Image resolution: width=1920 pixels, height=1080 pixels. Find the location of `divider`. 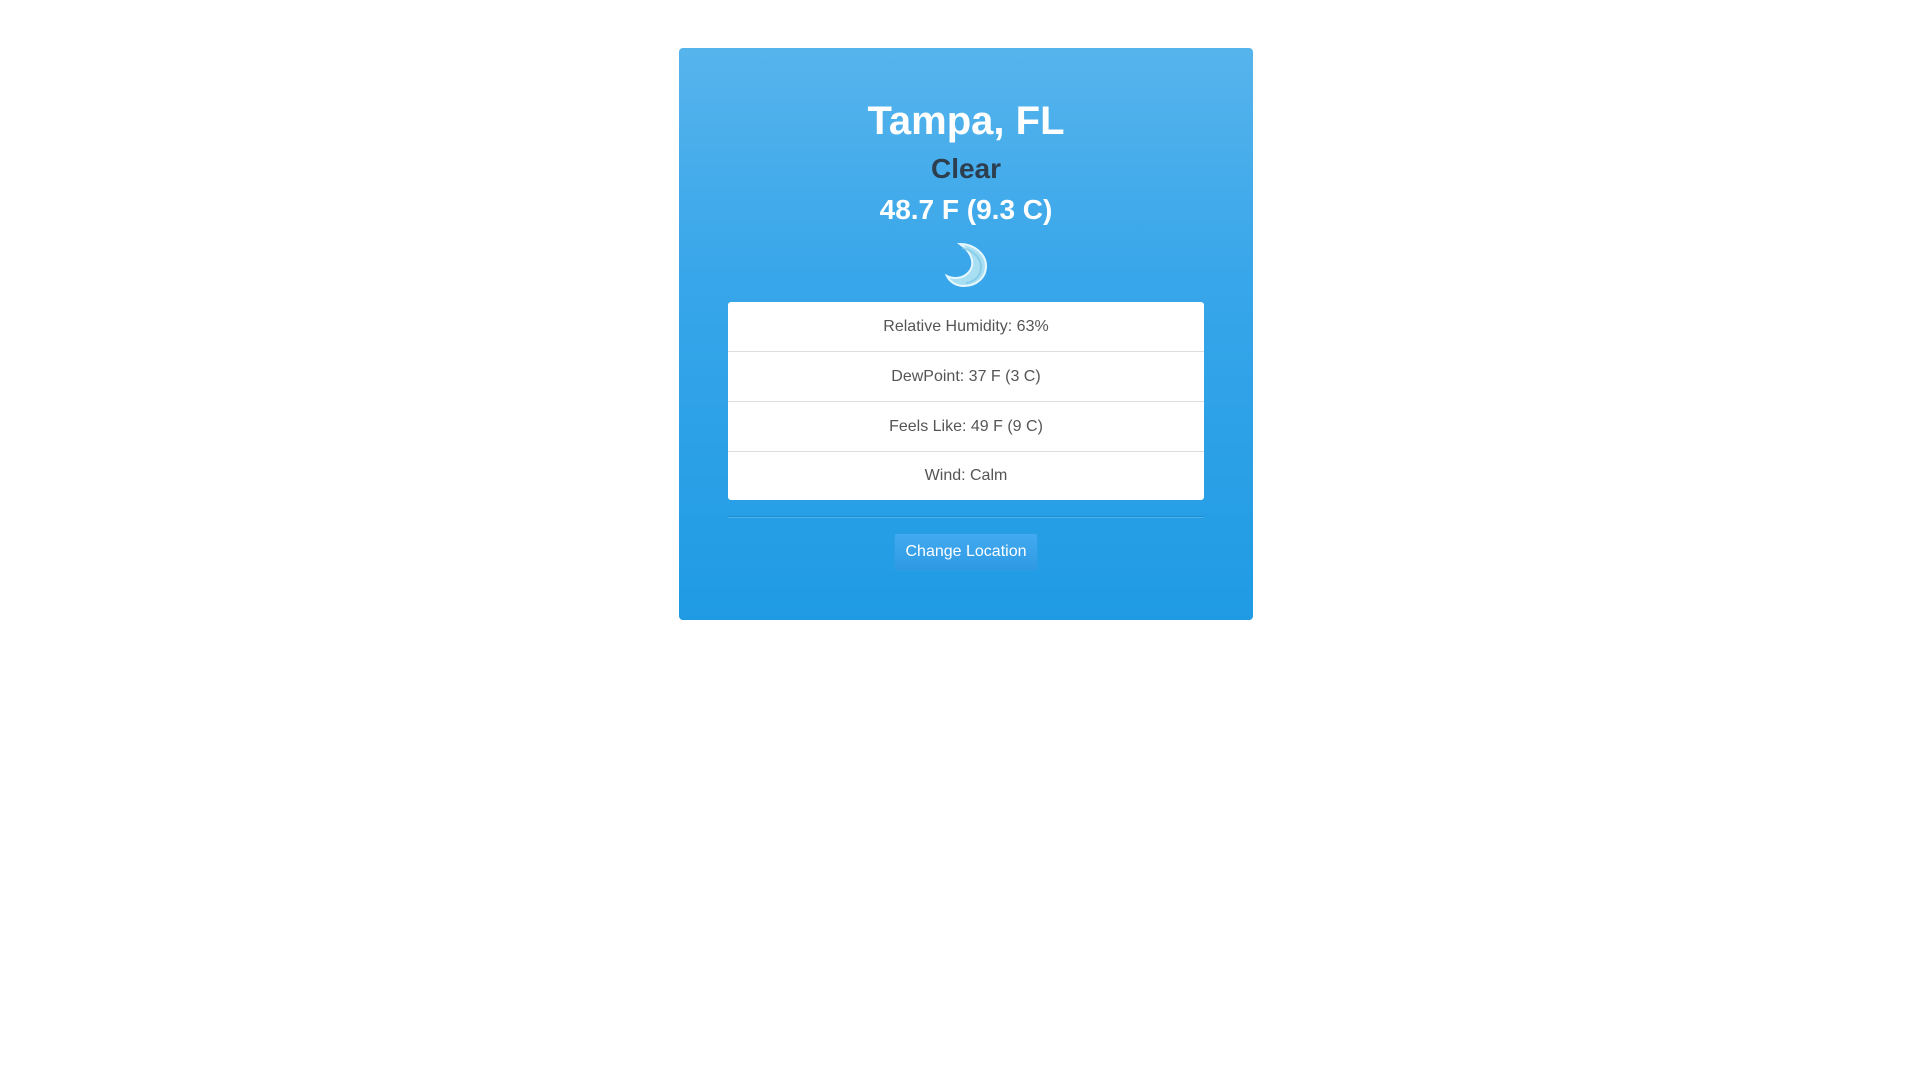

divider is located at coordinates (966, 517).